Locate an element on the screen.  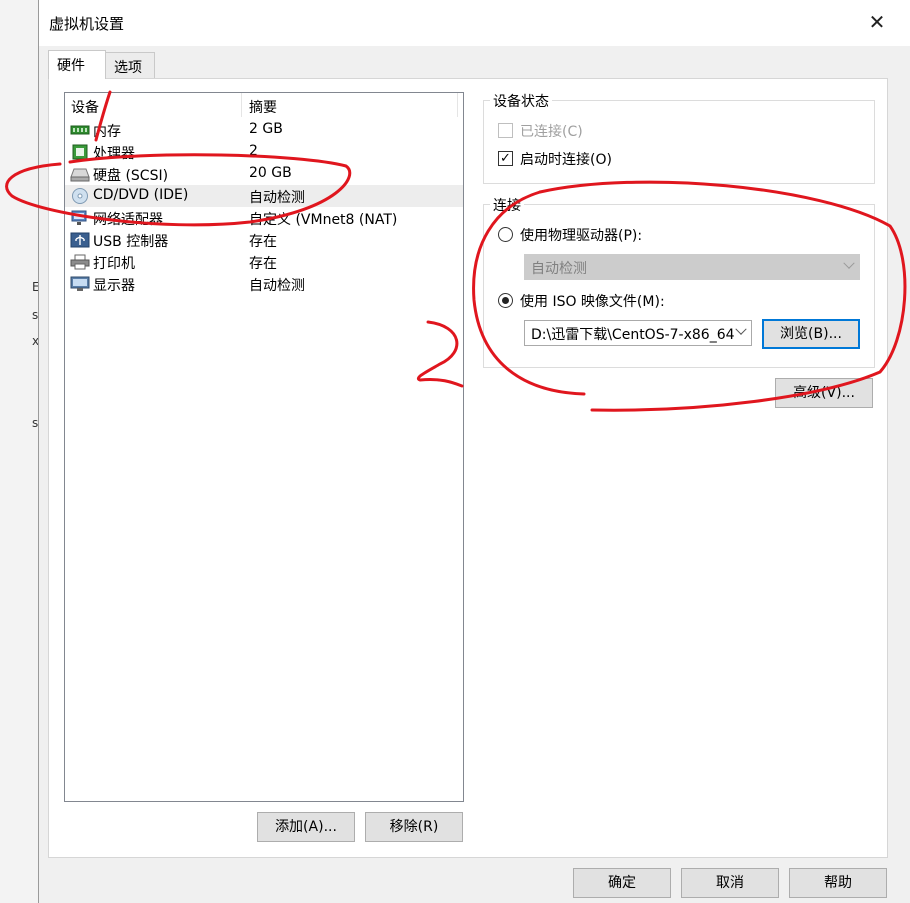
device-row-network-adapter: 网络适配器 自定义 (VMnet8 (NAT) is located at coordinates (264, 218).